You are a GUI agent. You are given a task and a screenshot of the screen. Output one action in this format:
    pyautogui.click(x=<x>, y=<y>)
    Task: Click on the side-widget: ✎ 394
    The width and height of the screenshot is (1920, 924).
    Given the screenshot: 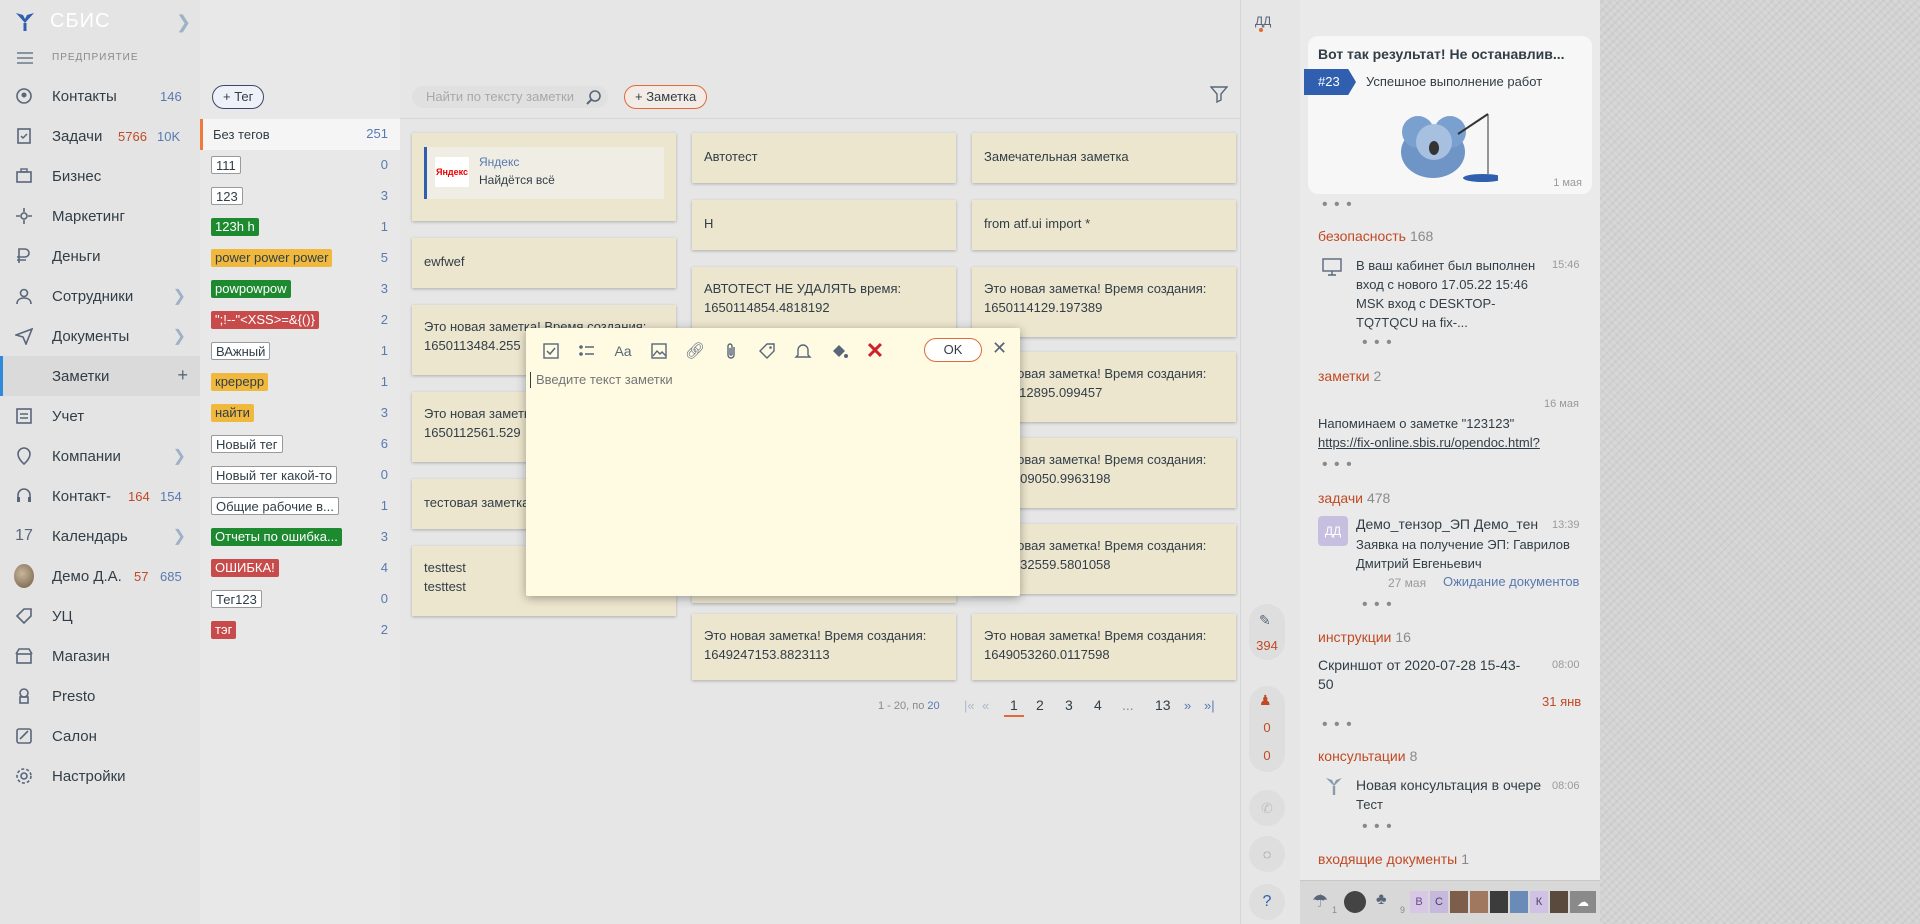 What is the action you would take?
    pyautogui.click(x=1267, y=632)
    